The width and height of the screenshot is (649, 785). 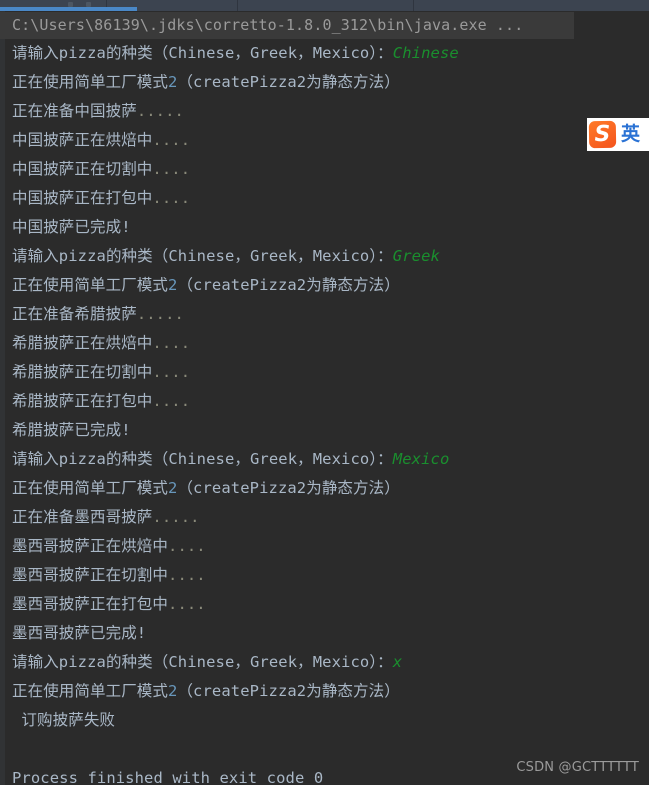 What do you see at coordinates (64, 720) in the screenshot?
I see `console-plain-text: 订购披萨失败` at bounding box center [64, 720].